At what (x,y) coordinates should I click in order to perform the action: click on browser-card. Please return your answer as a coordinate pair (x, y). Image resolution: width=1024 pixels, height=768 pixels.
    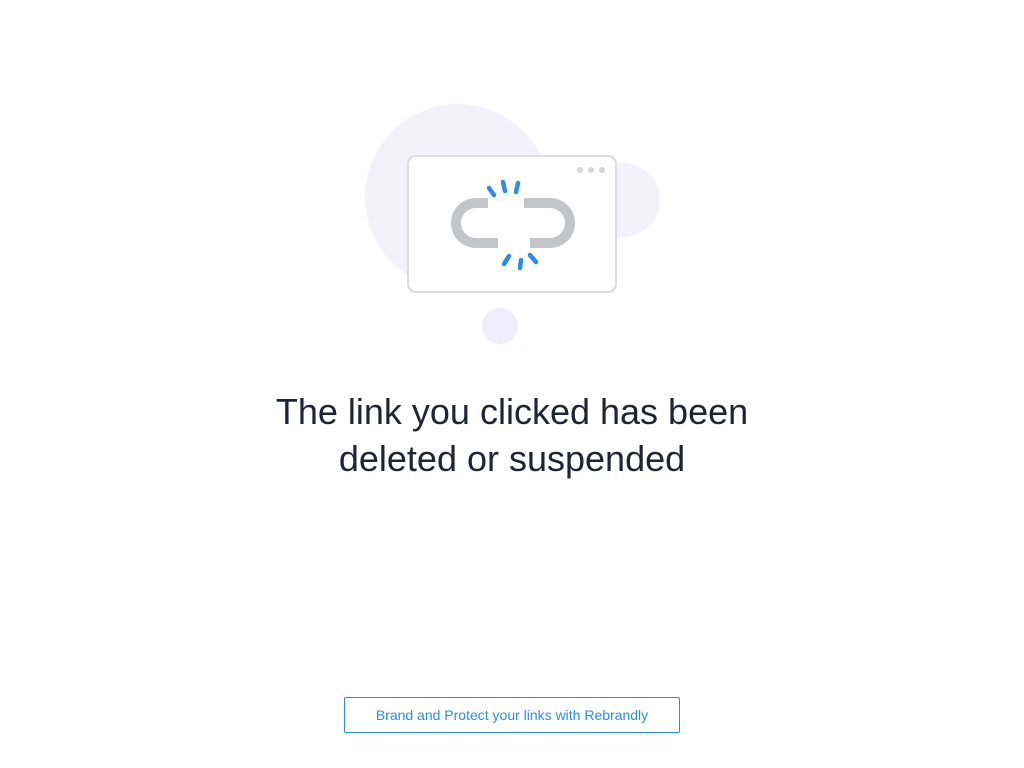
    Looking at the image, I should click on (512, 224).